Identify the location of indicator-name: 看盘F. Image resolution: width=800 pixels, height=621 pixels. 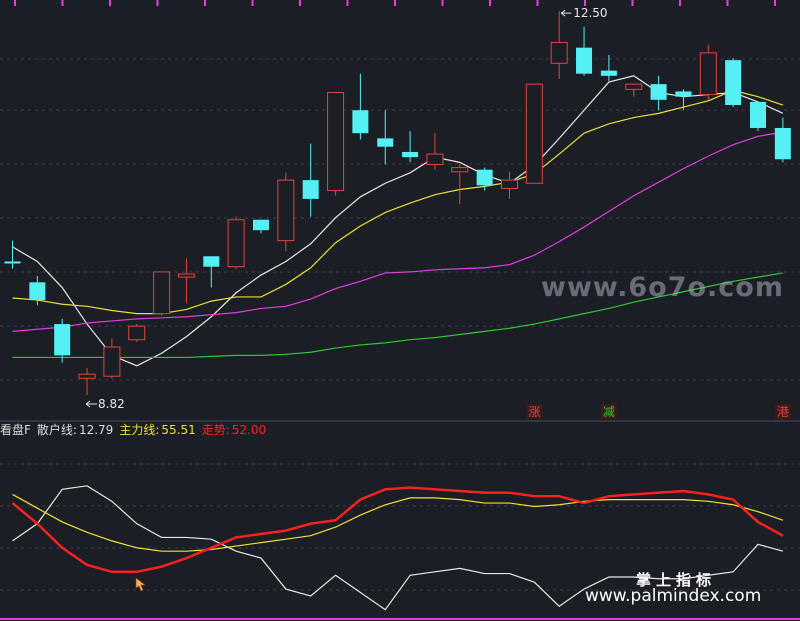
(15, 430).